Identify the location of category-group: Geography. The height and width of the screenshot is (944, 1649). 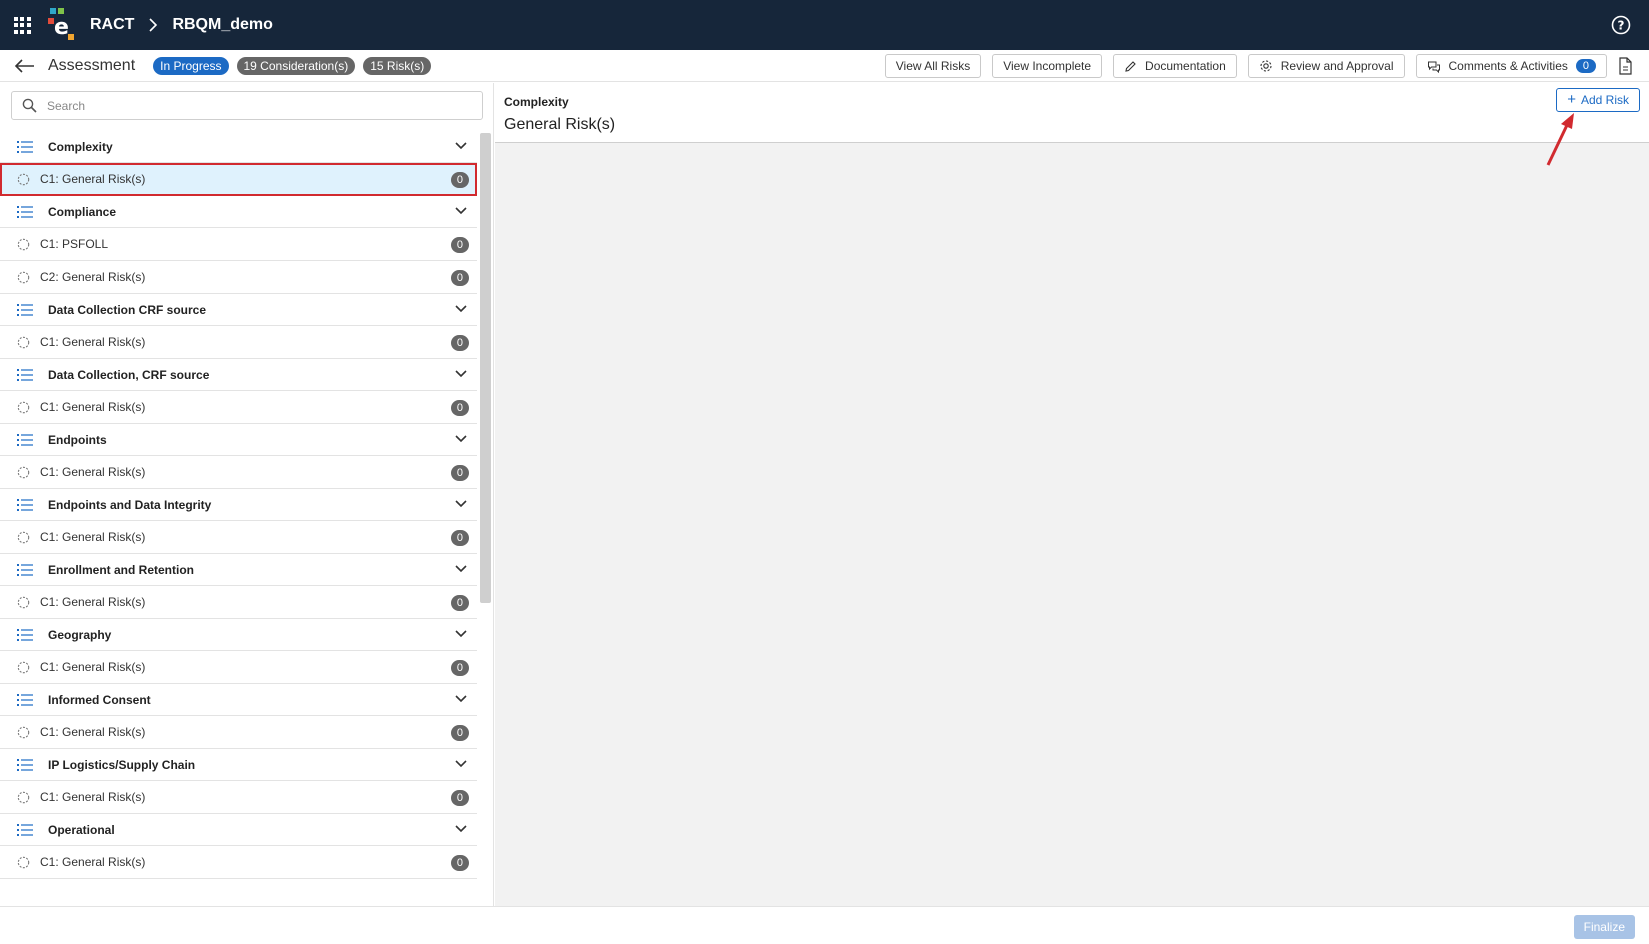
(238, 635).